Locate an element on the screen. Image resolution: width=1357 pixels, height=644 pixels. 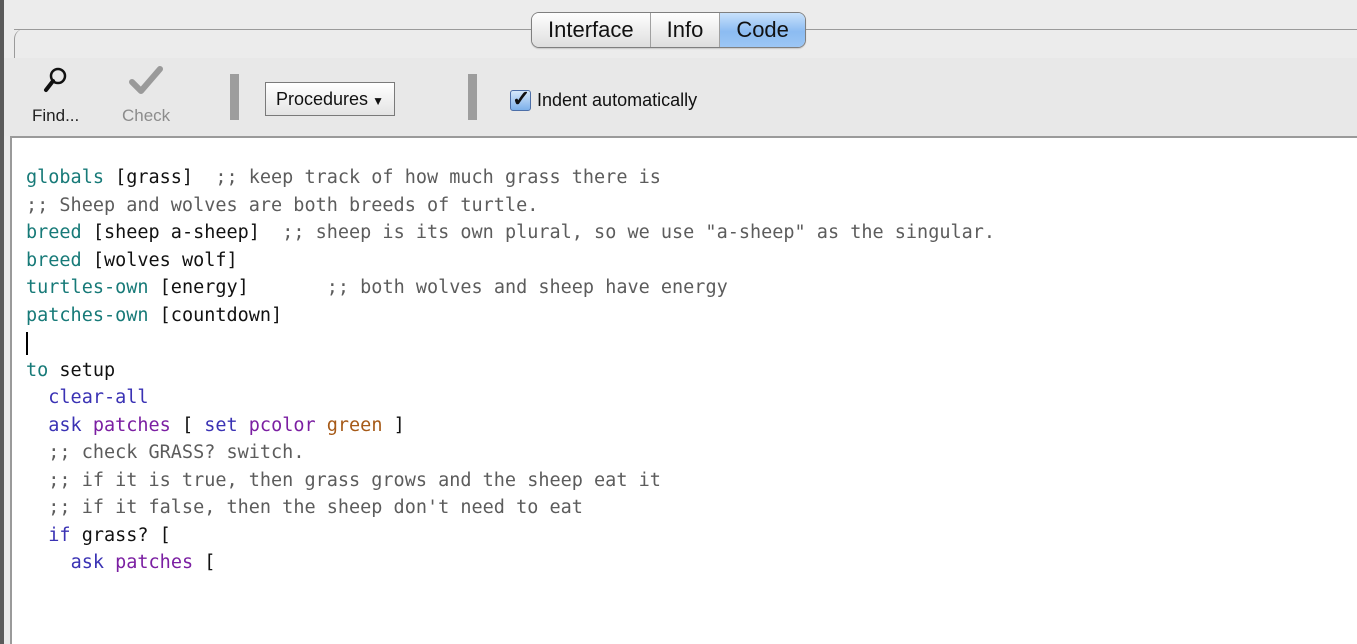
procedures-label: Procedures is located at coordinates (322, 99).